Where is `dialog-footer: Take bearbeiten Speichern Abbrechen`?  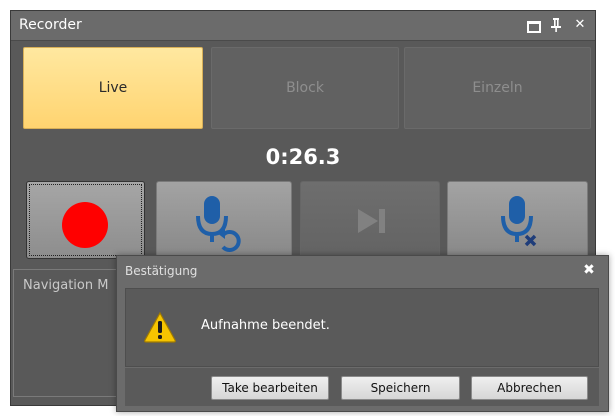 dialog-footer: Take bearbeiten Speichern Abbrechen is located at coordinates (362, 387).